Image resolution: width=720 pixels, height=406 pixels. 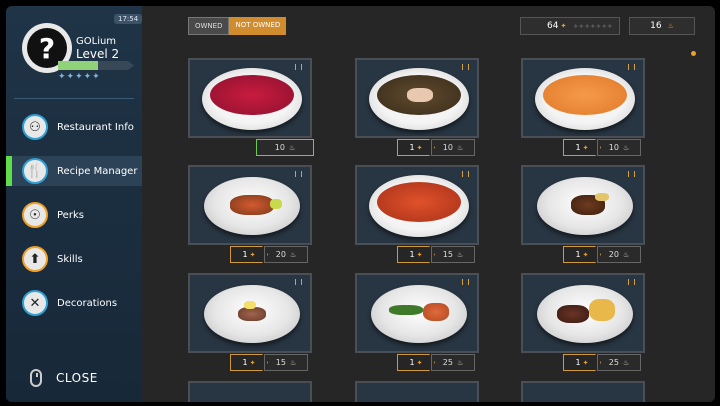 I want to click on clock: 17:54, so click(x=128, y=19).